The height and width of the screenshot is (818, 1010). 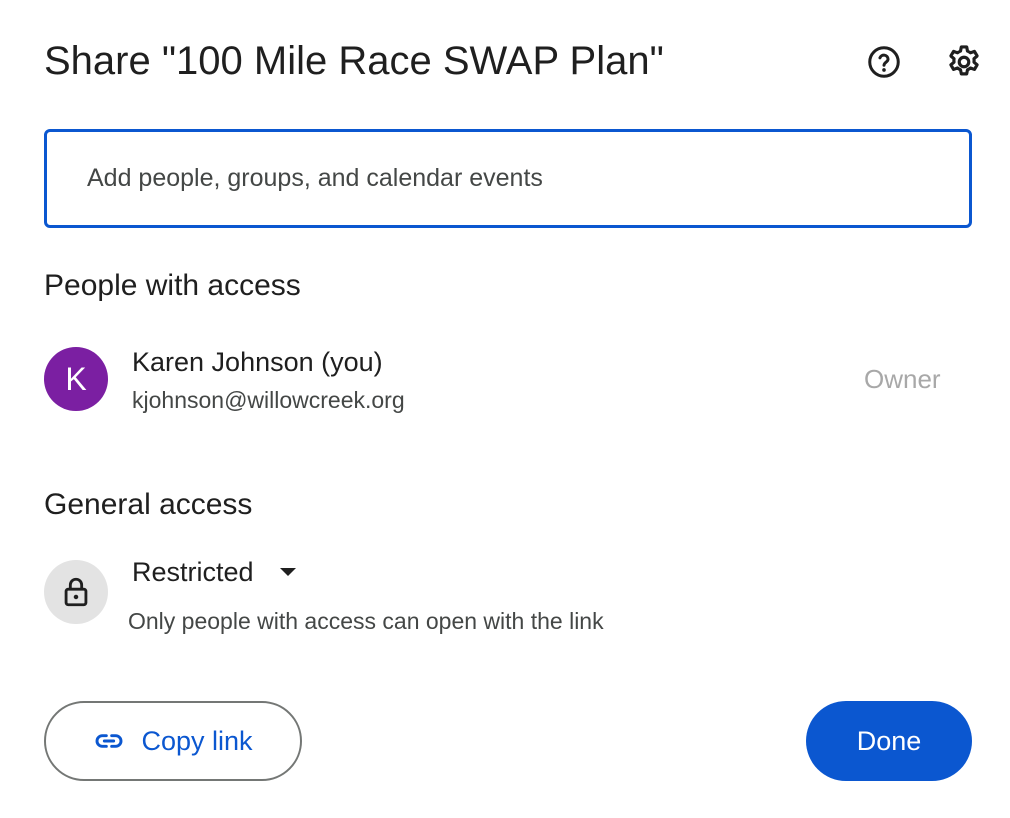 What do you see at coordinates (902, 379) in the screenshot?
I see `owner-role-label: Owner` at bounding box center [902, 379].